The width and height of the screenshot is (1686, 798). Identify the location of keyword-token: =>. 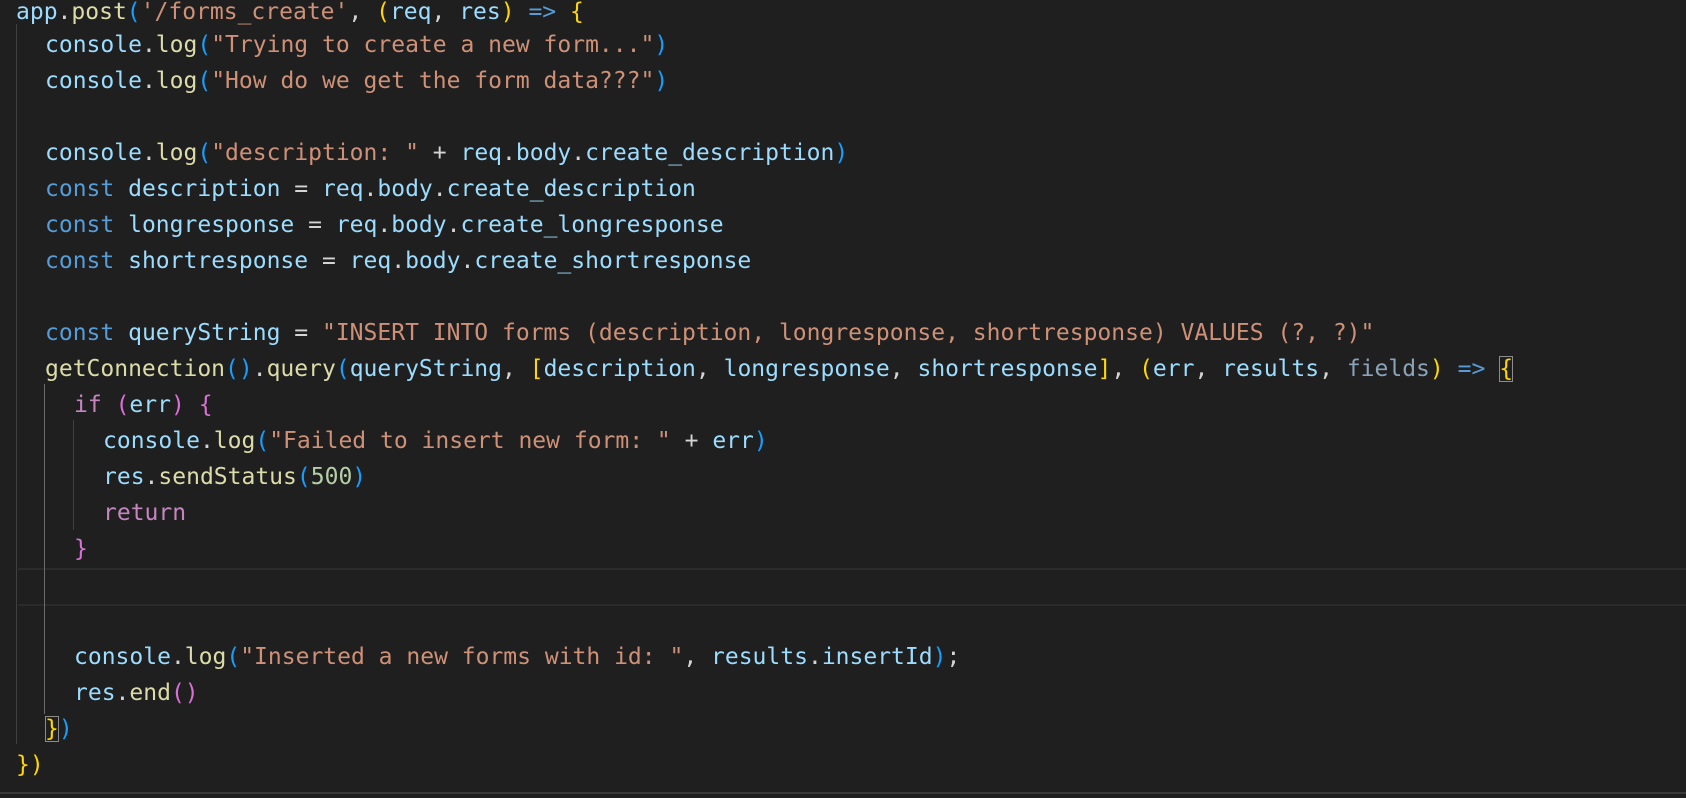
(1471, 369).